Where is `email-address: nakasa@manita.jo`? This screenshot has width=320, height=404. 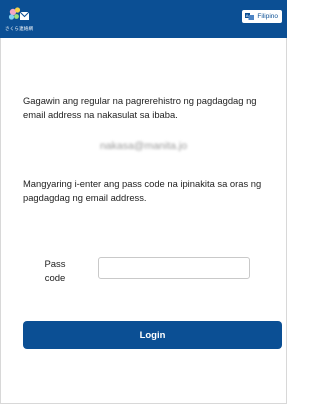 email-address: nakasa@manita.jo is located at coordinates (143, 146).